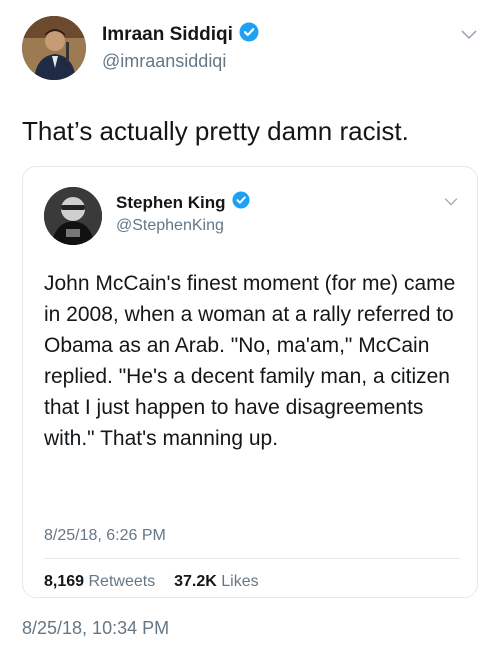  What do you see at coordinates (122, 581) in the screenshot?
I see `retweets-label: Retweets` at bounding box center [122, 581].